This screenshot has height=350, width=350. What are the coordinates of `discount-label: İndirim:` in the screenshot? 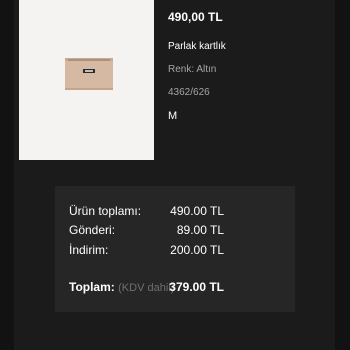 It's located at (89, 250).